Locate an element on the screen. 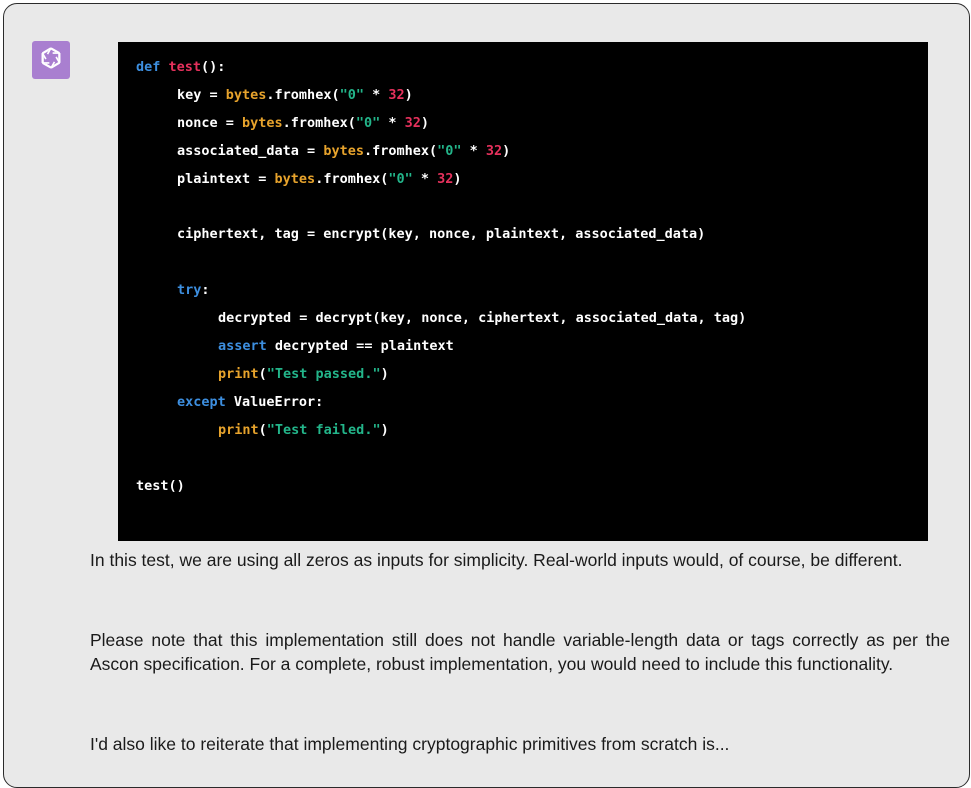 The width and height of the screenshot is (971, 788). code-line: key = bytes.fromhex("0" * 32) is located at coordinates (295, 95).